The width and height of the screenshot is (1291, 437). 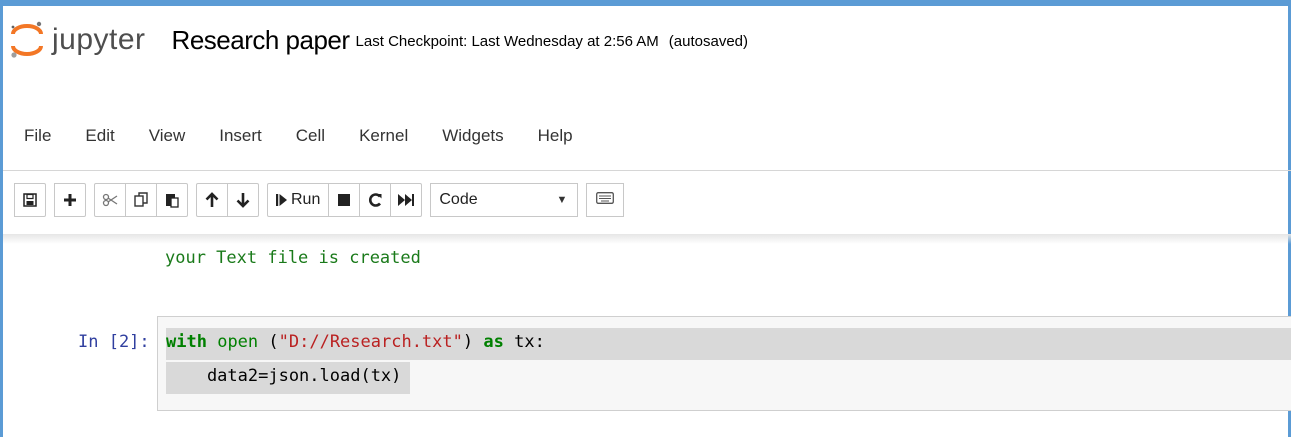 I want to click on interrupt-button, so click(x=344, y=200).